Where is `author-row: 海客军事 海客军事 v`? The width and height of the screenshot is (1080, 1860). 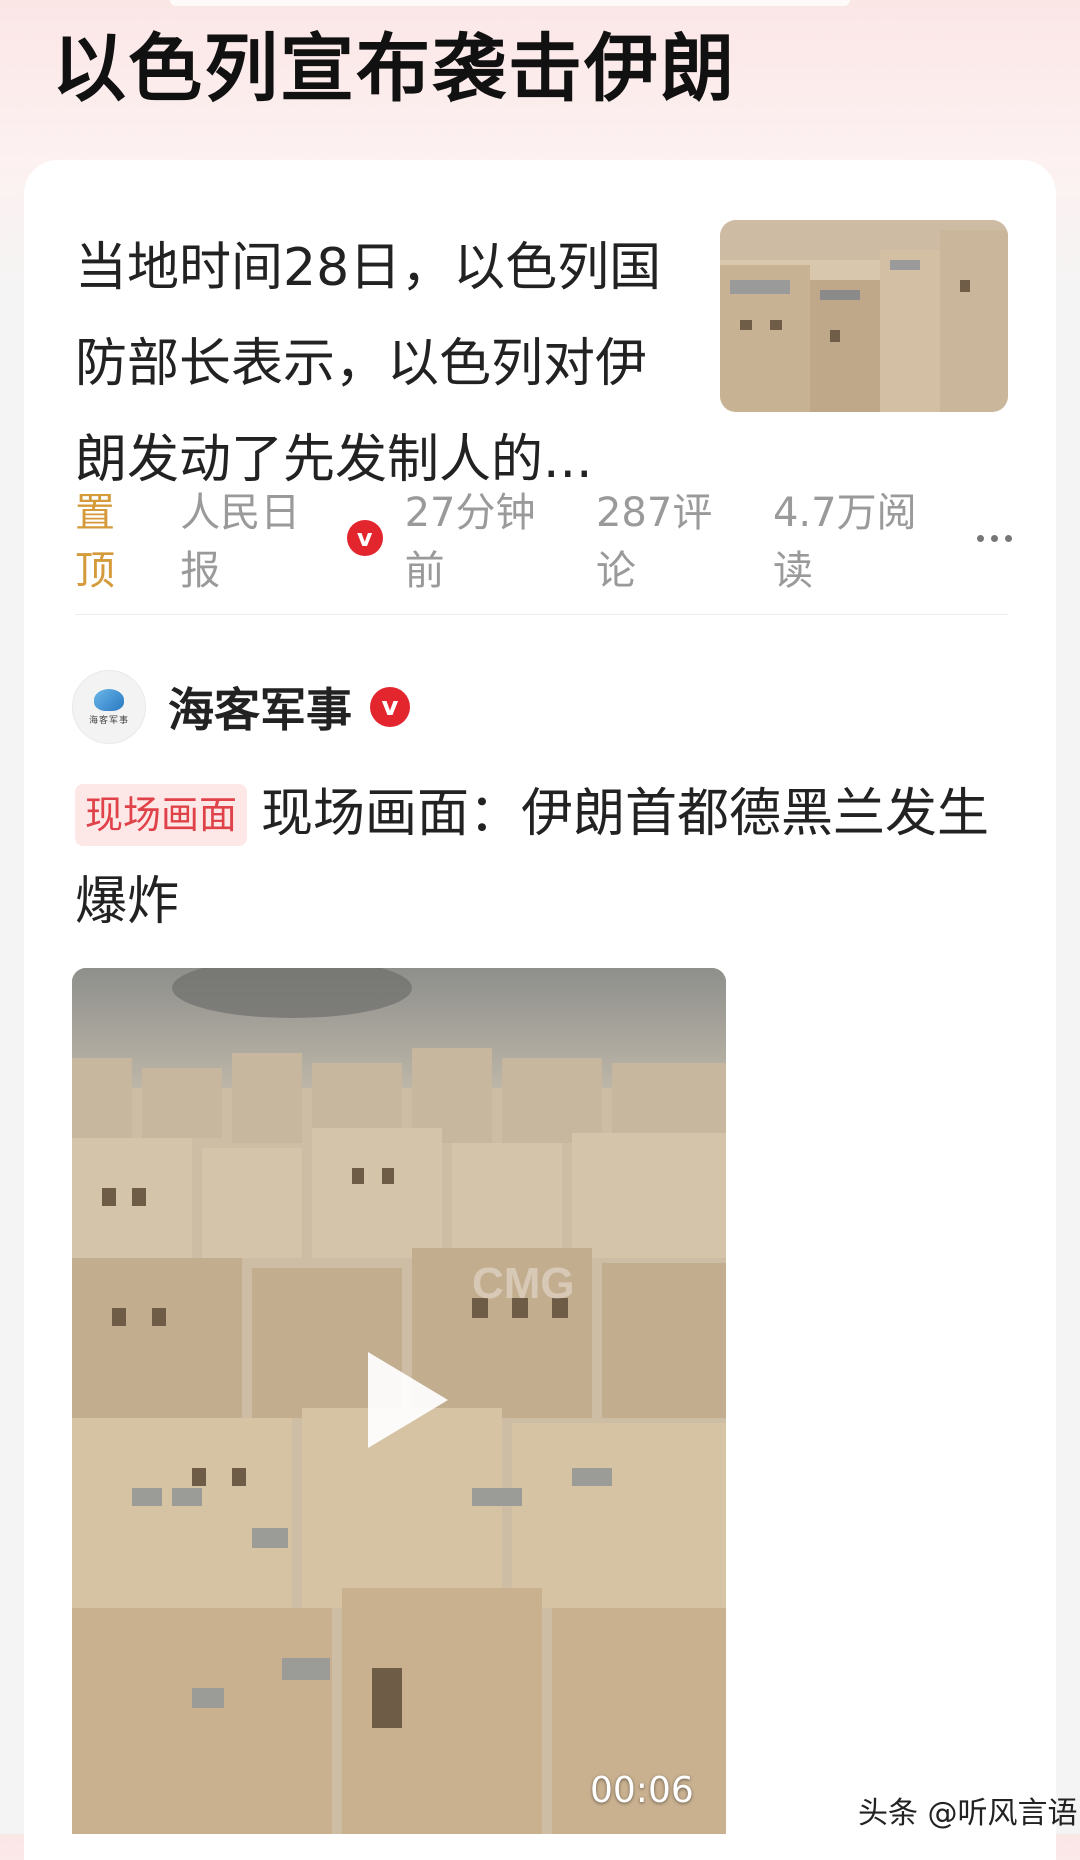 author-row: 海客军事 海客军事 v is located at coordinates (252, 707).